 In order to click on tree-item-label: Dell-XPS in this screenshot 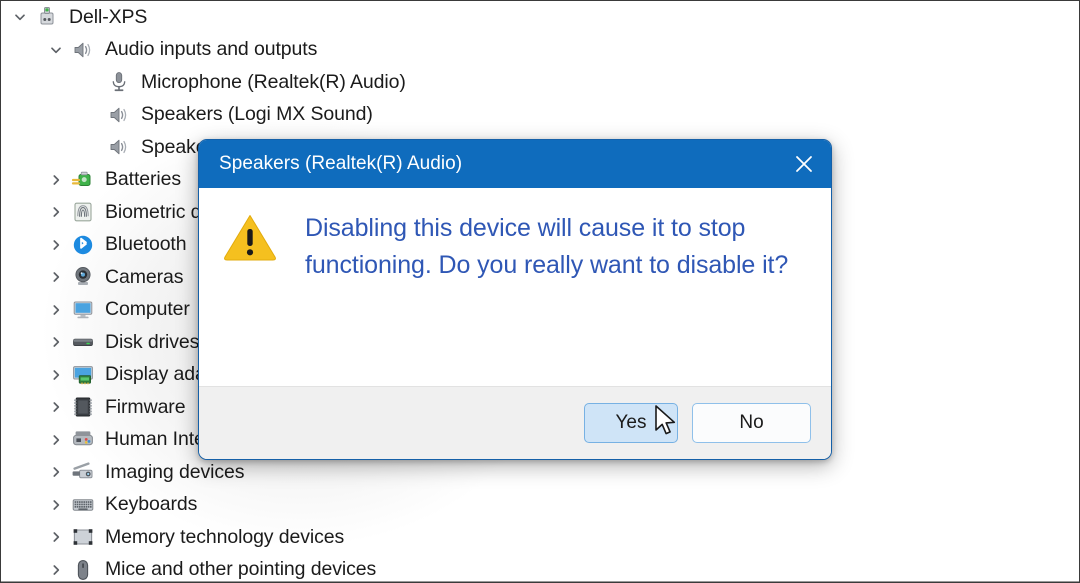, I will do `click(108, 16)`.